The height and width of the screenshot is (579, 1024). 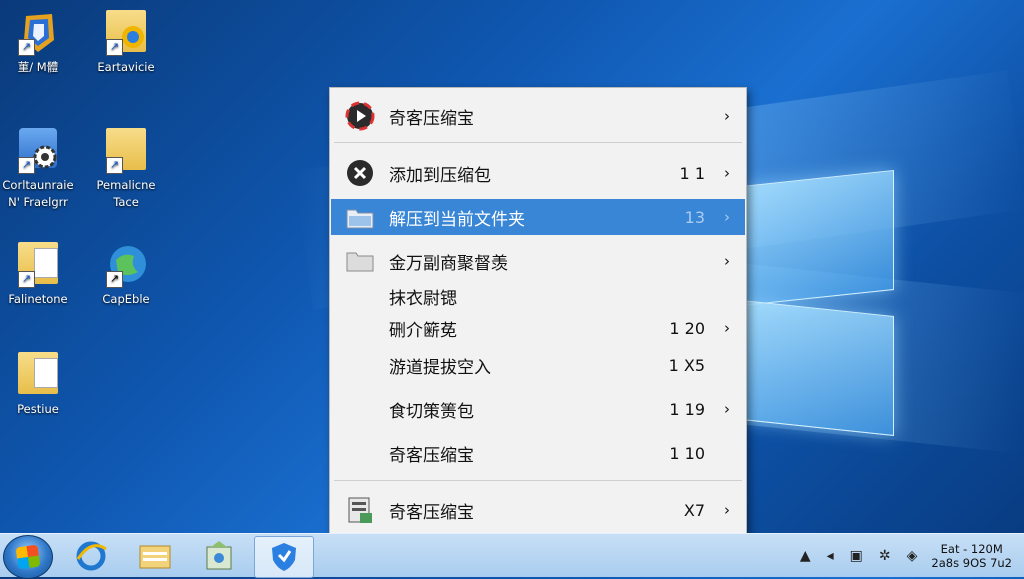 What do you see at coordinates (38, 202) in the screenshot?
I see `desktop-icon-label-line2: N' Fraelgrr` at bounding box center [38, 202].